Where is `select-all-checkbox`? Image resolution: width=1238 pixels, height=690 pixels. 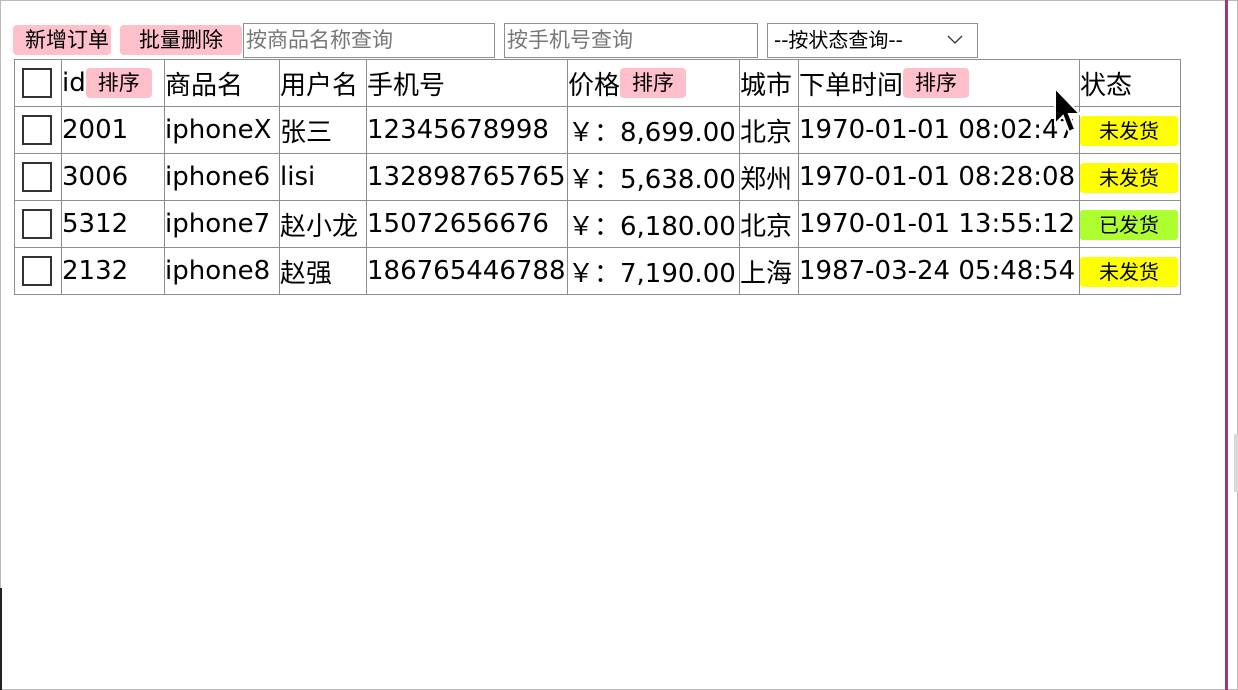
select-all-checkbox is located at coordinates (37, 83).